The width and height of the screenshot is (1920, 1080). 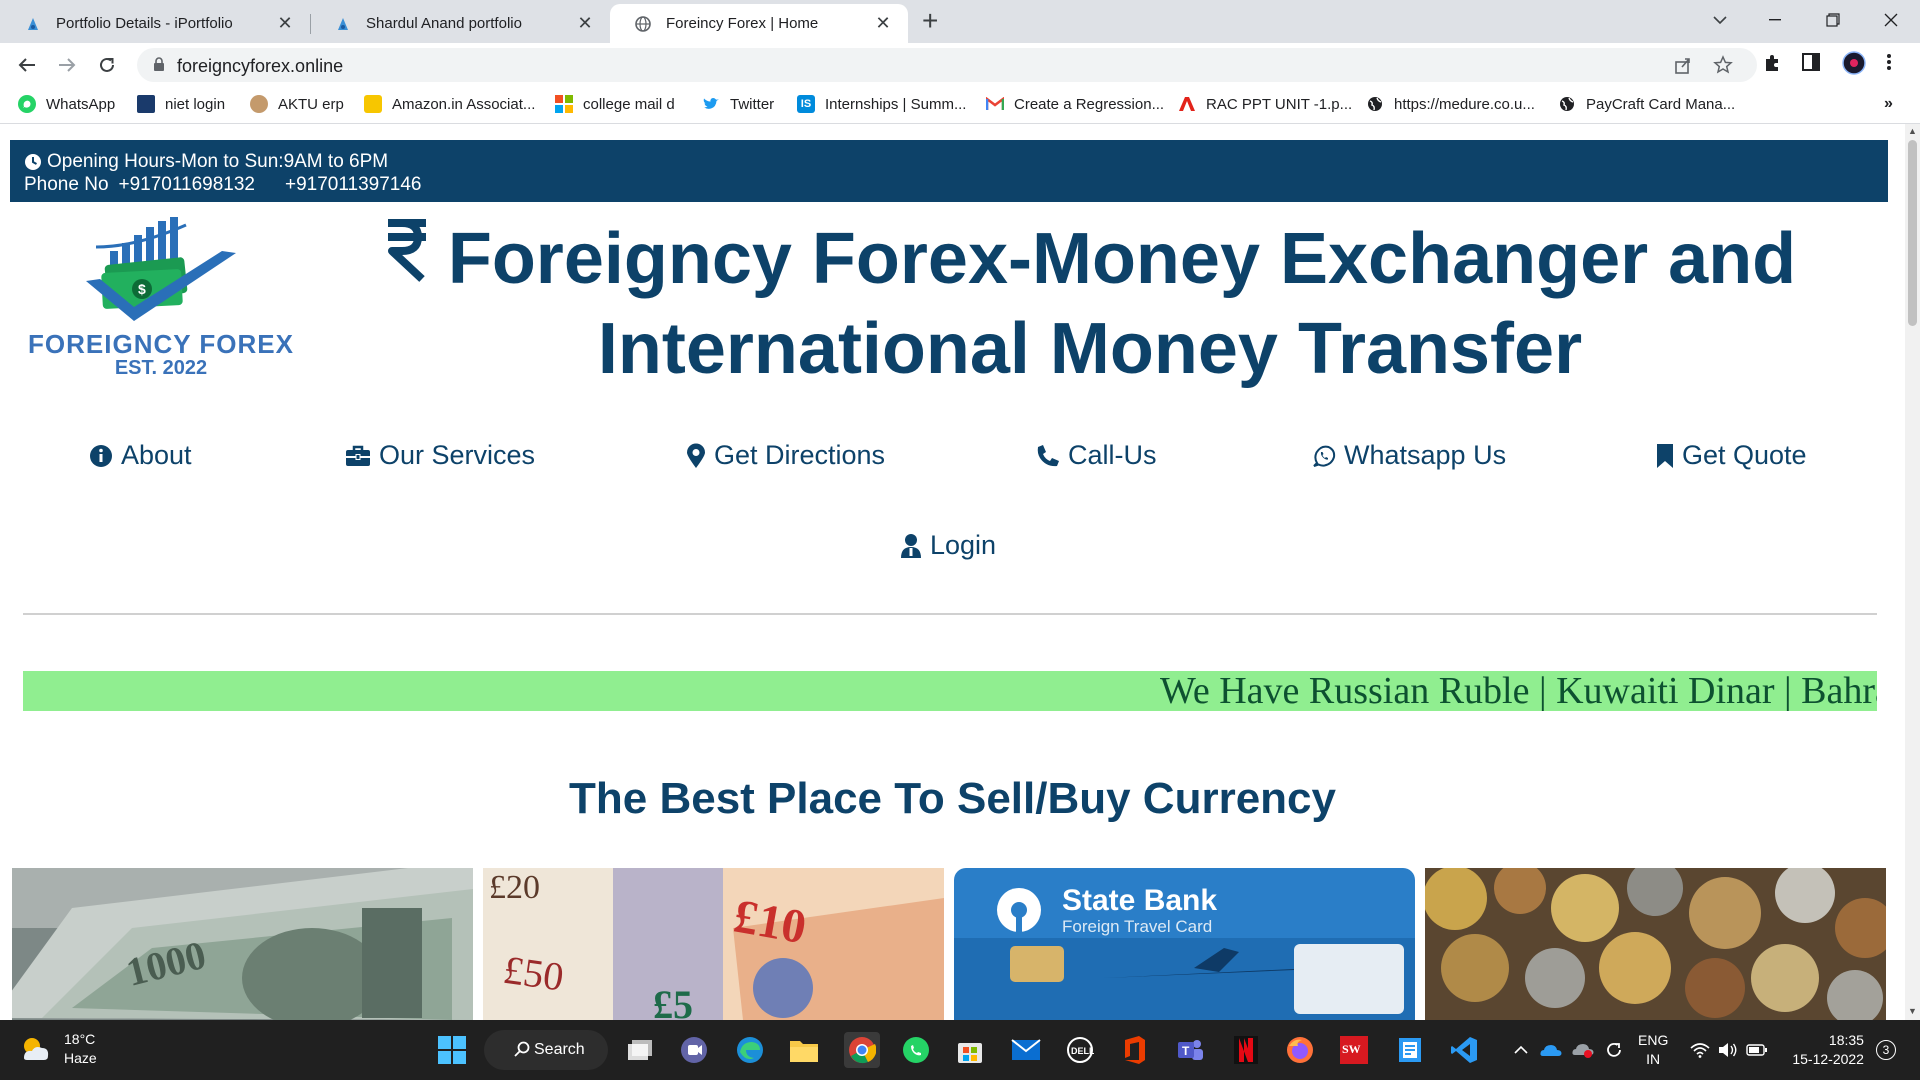 I want to click on svg-text: £50, so click(x=534, y=973).